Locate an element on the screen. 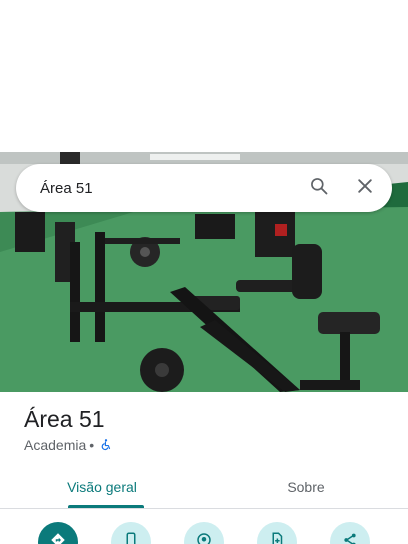 This screenshot has height=544, width=408. directions-button is located at coordinates (58, 533).